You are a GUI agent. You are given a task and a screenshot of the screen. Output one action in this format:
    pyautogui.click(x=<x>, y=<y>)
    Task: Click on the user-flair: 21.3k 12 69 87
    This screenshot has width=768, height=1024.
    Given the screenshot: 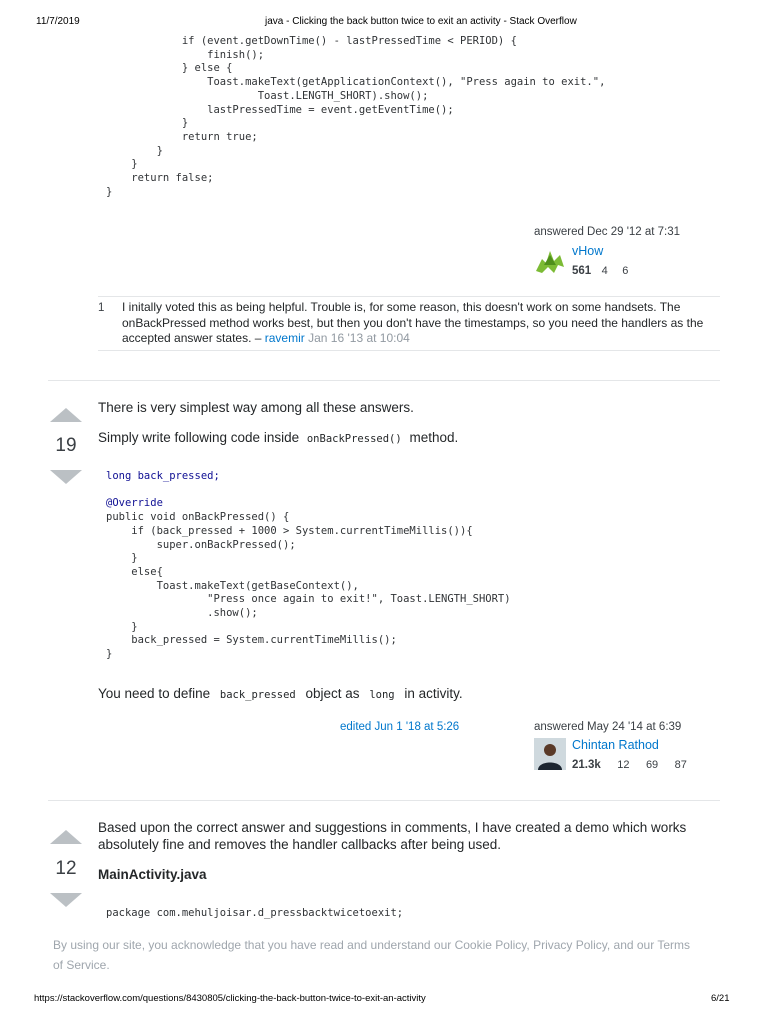 What is the action you would take?
    pyautogui.click(x=629, y=764)
    